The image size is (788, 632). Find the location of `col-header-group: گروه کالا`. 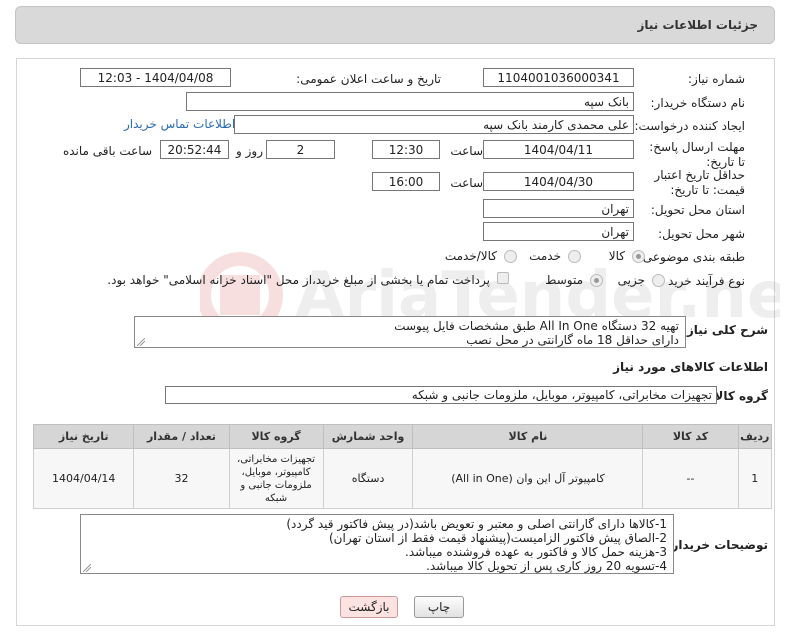

col-header-group: گروه کالا is located at coordinates (276, 436).